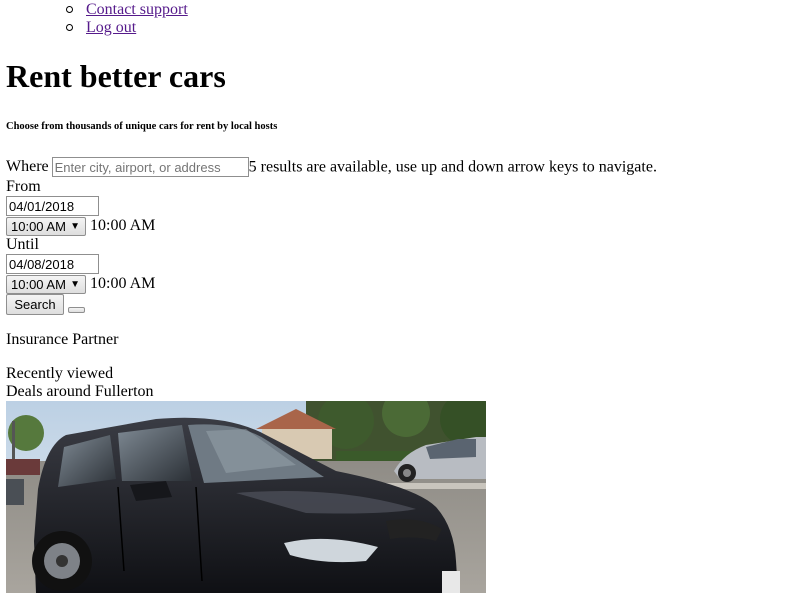 The width and height of the screenshot is (793, 593). I want to click on where-input, so click(150, 167).